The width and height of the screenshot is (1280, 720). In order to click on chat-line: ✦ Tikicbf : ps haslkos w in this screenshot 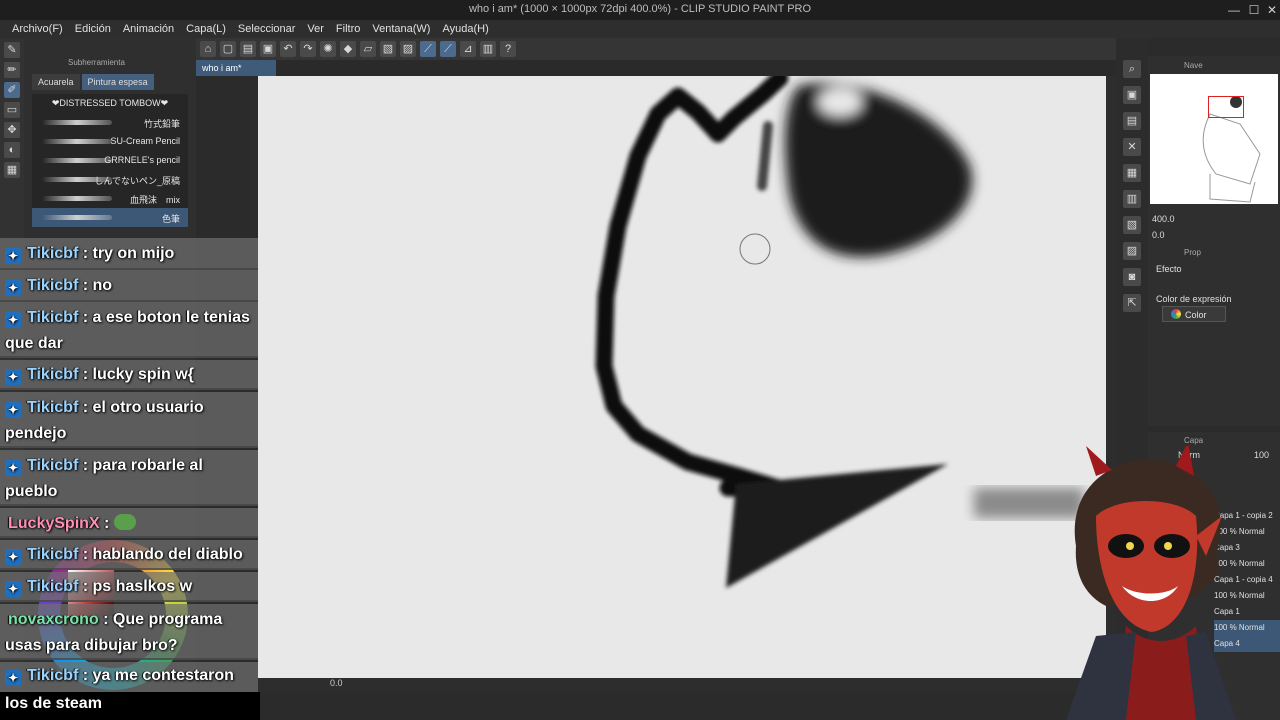, I will do `click(98, 587)`.